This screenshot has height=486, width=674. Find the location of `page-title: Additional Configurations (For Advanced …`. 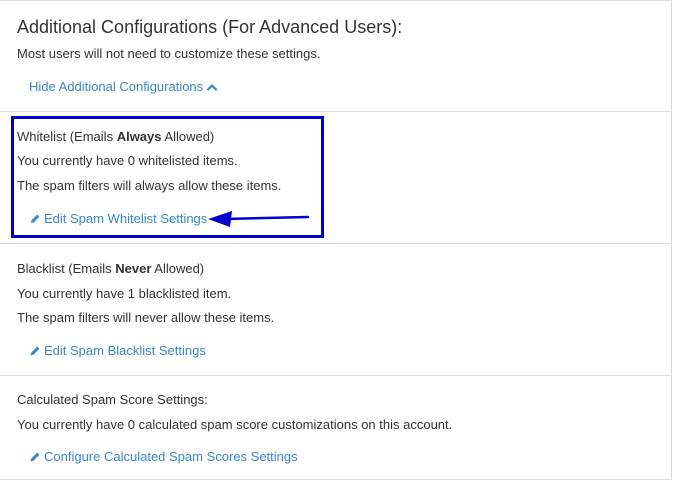

page-title: Additional Configurations (For Advanced … is located at coordinates (210, 27).